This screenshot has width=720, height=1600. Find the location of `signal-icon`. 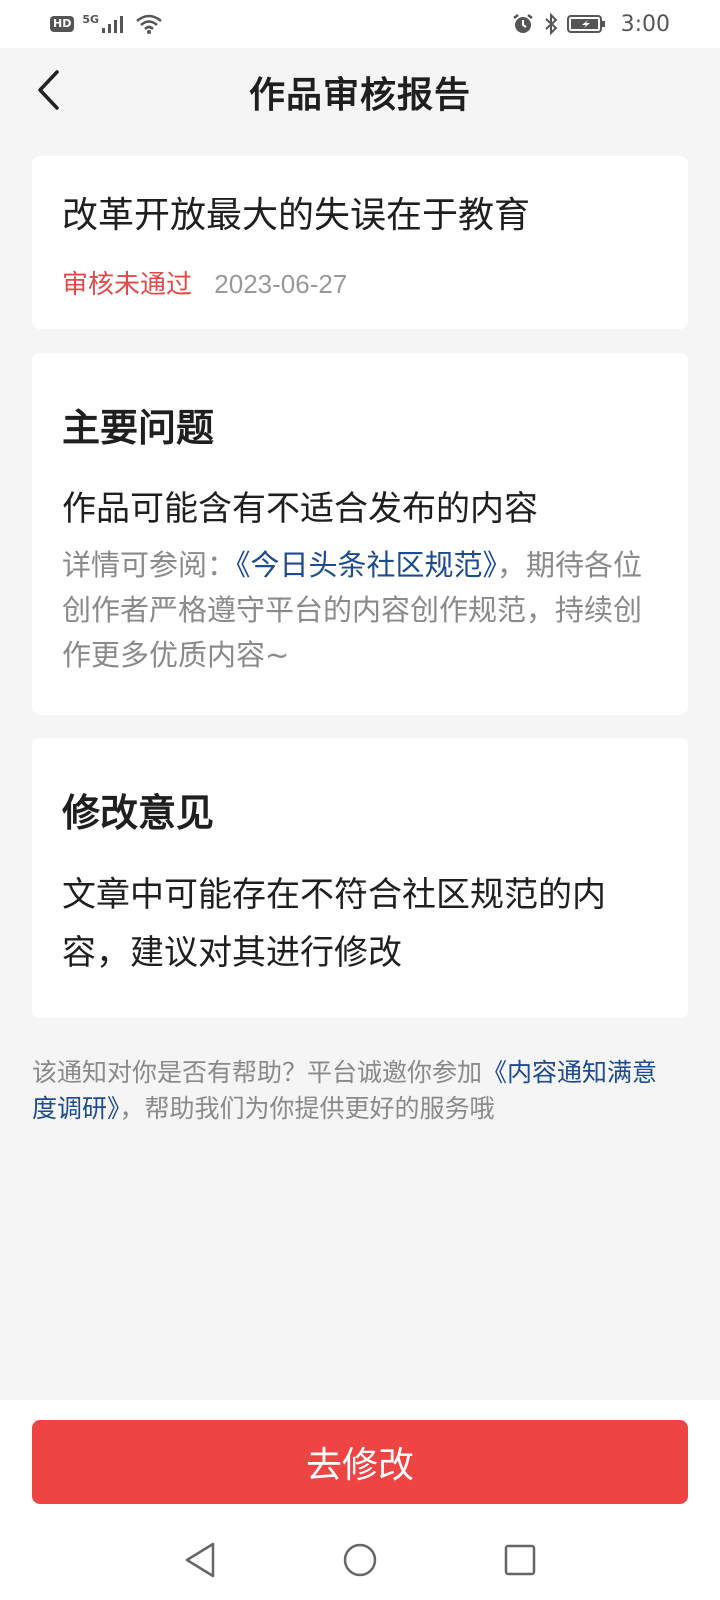

signal-icon is located at coordinates (113, 24).